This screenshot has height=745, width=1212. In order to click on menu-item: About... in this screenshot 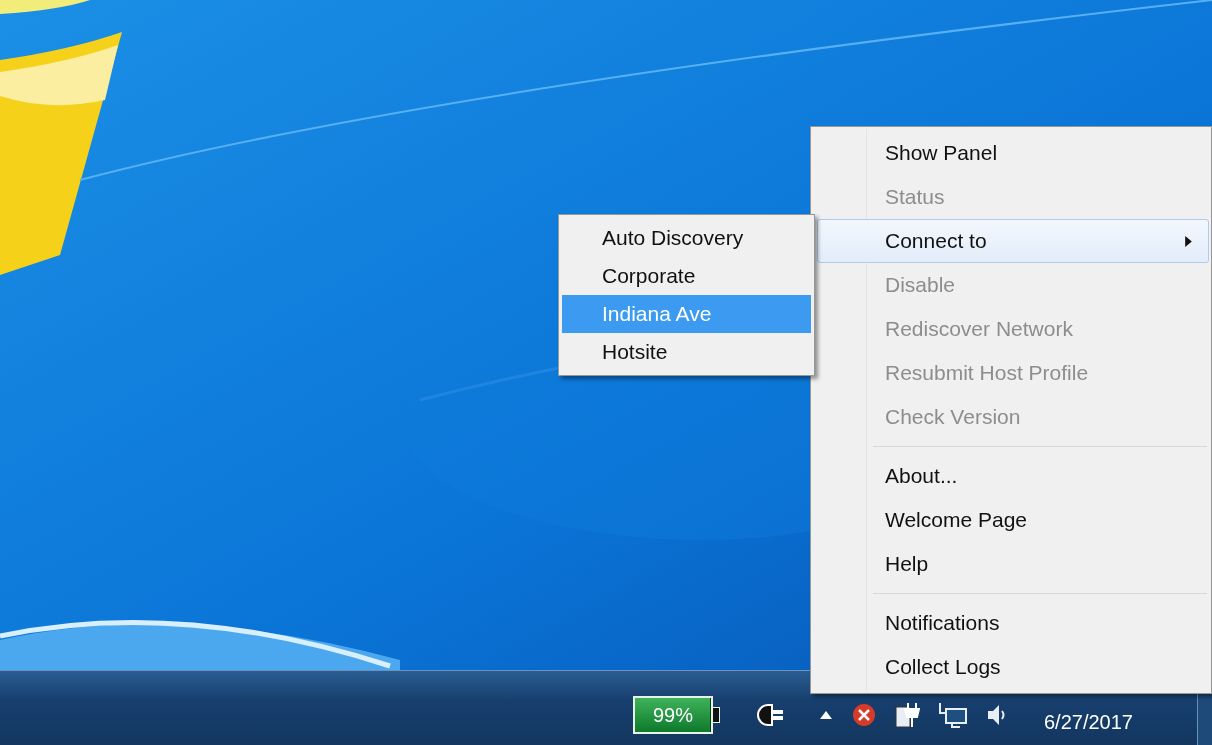, I will do `click(1013, 476)`.